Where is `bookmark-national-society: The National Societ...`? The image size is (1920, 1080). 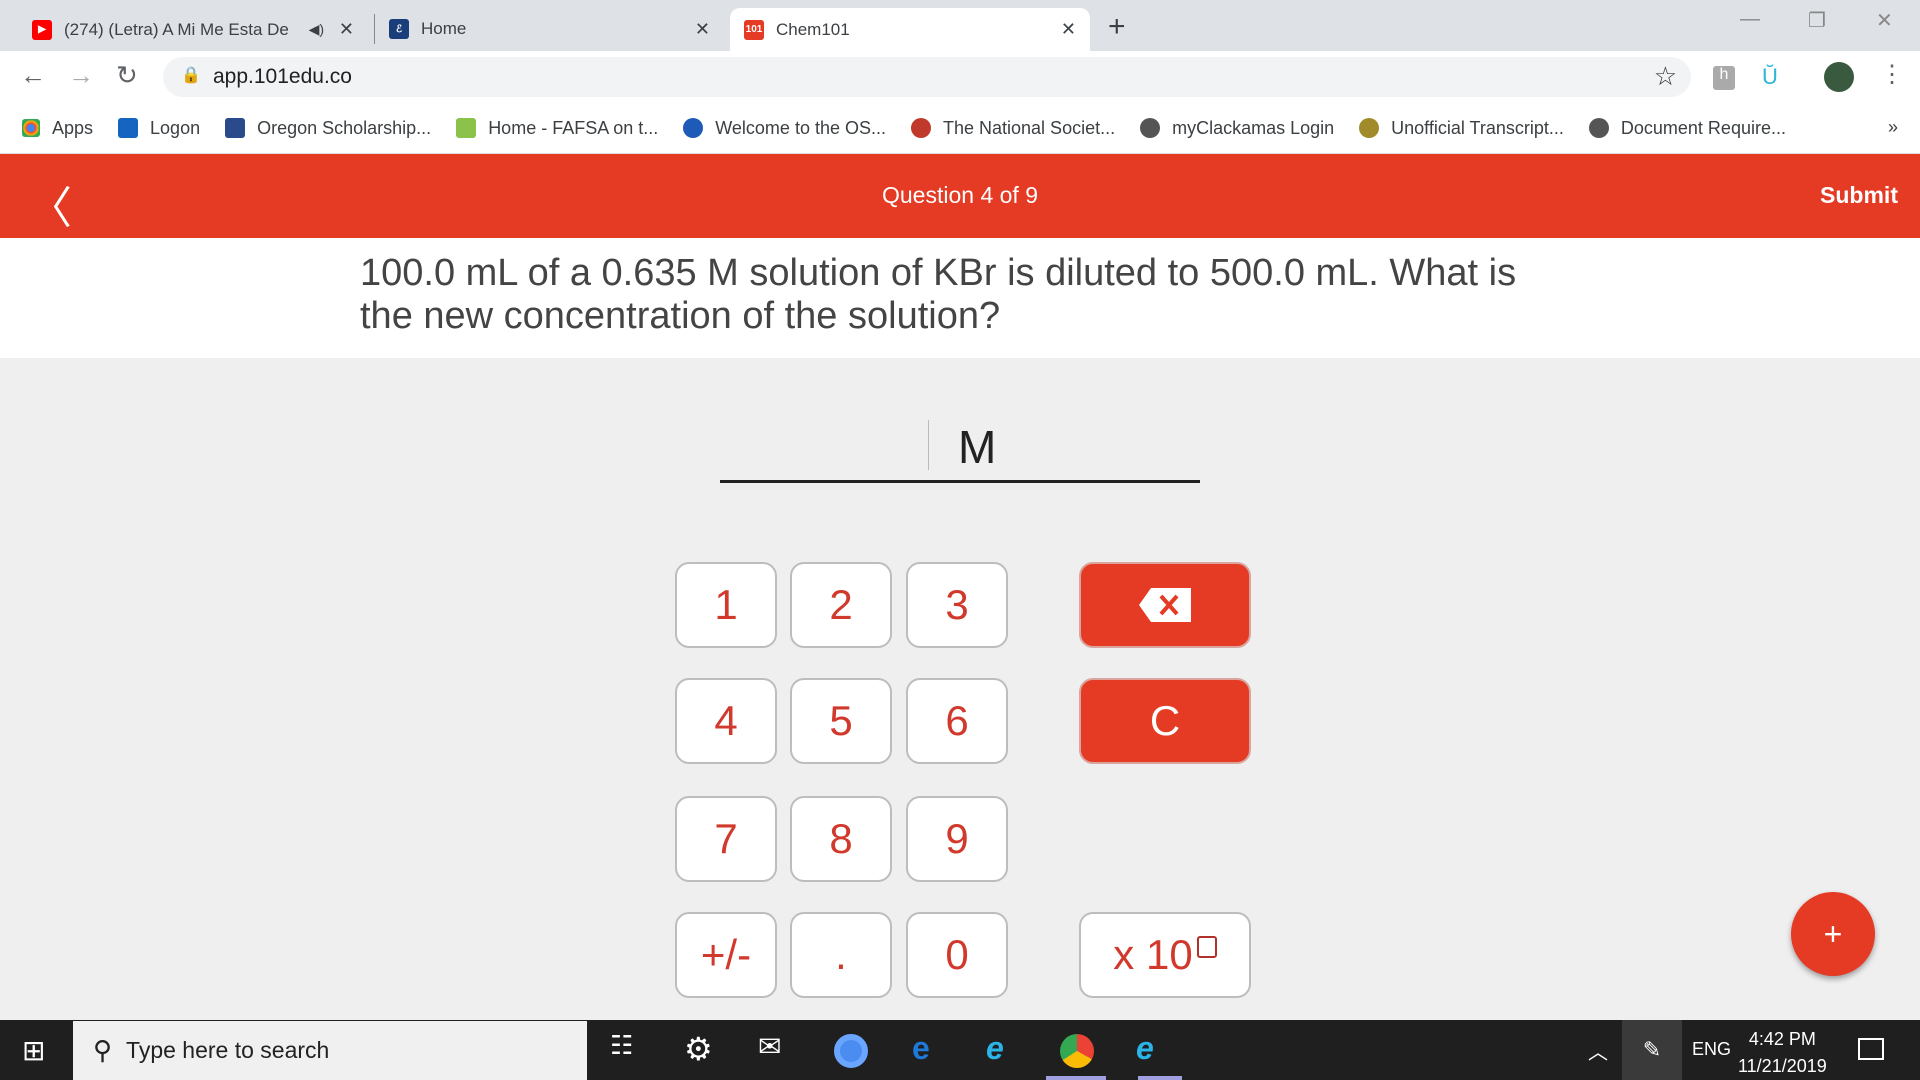 bookmark-national-society: The National Societ... is located at coordinates (1013, 128).